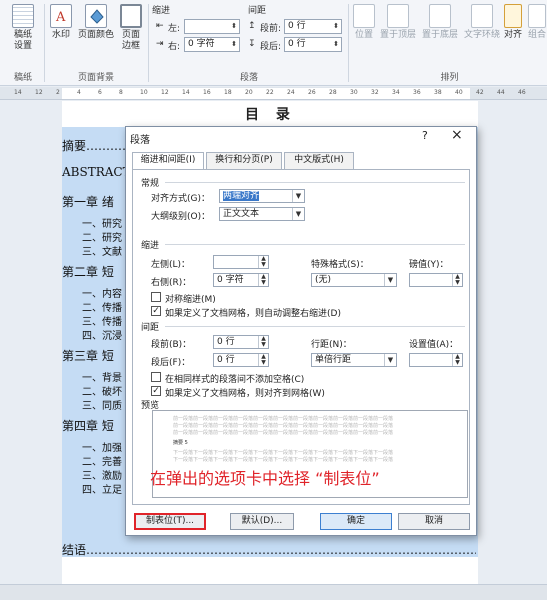 This screenshot has height=600, width=547. Describe the element at coordinates (262, 196) in the screenshot. I see `alignment-select: 两端对齐 ▼` at that location.